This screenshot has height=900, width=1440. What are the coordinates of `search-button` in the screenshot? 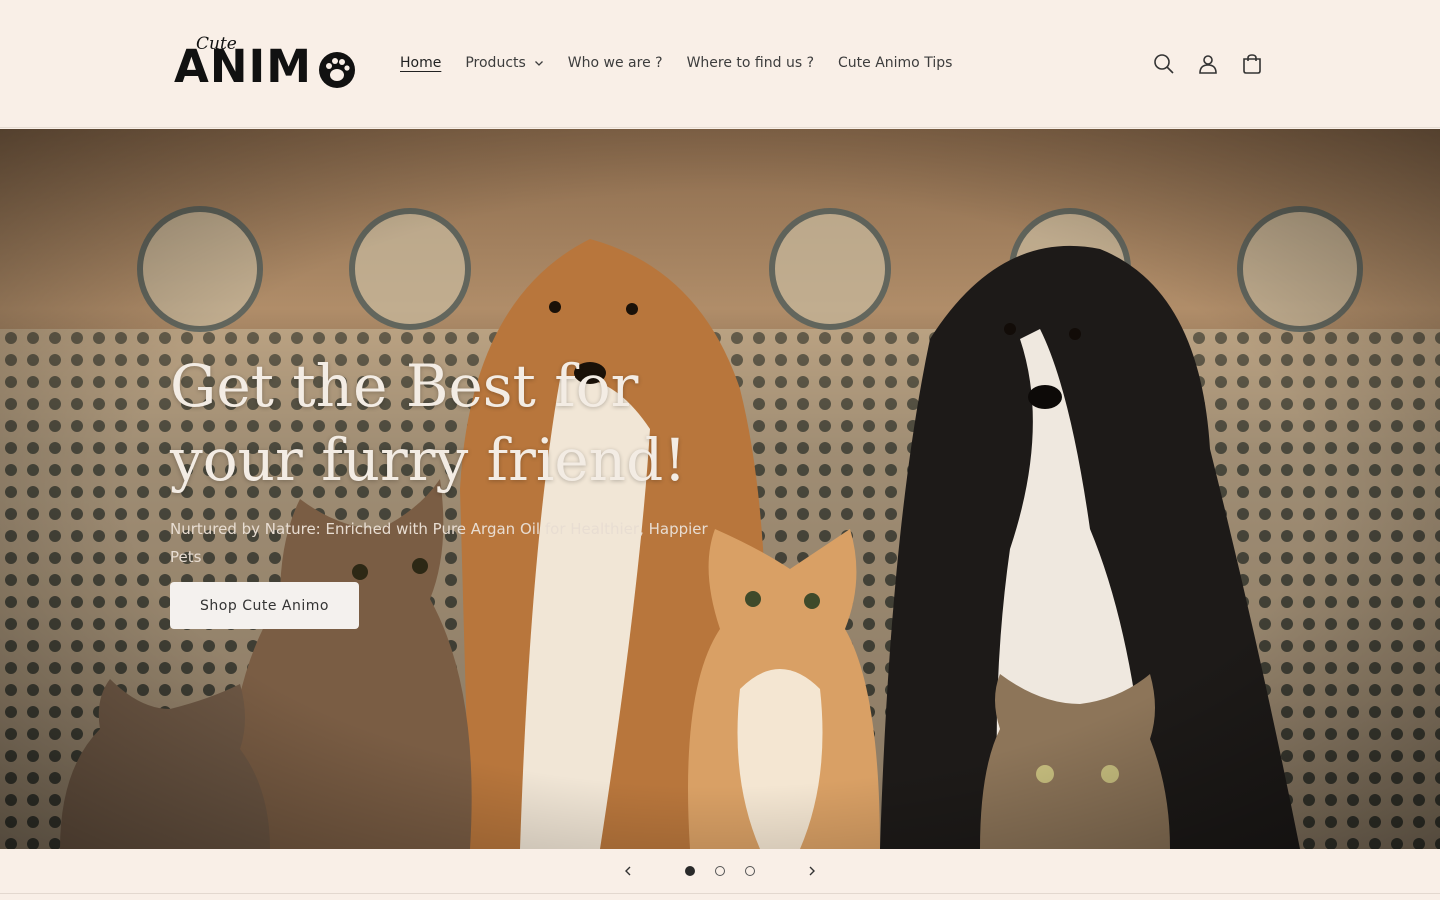 It's located at (1164, 64).